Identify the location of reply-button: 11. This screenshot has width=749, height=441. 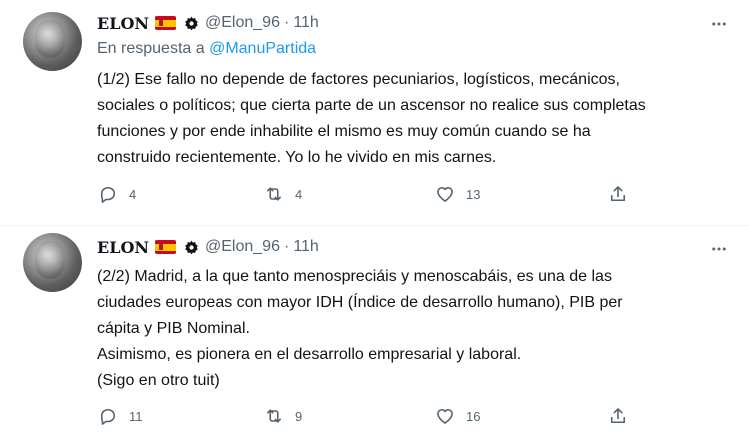
(117, 416).